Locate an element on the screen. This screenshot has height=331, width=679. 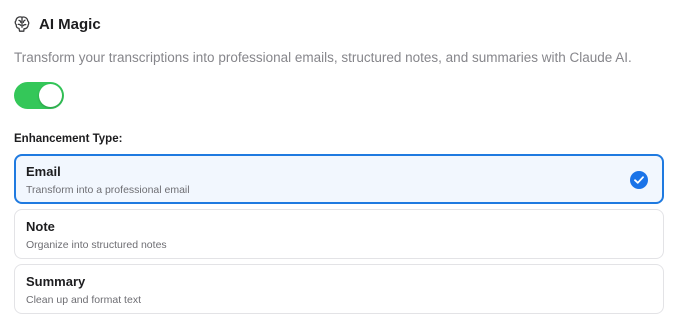
enhancement-type-label: Enhancement Type: is located at coordinates (68, 139).